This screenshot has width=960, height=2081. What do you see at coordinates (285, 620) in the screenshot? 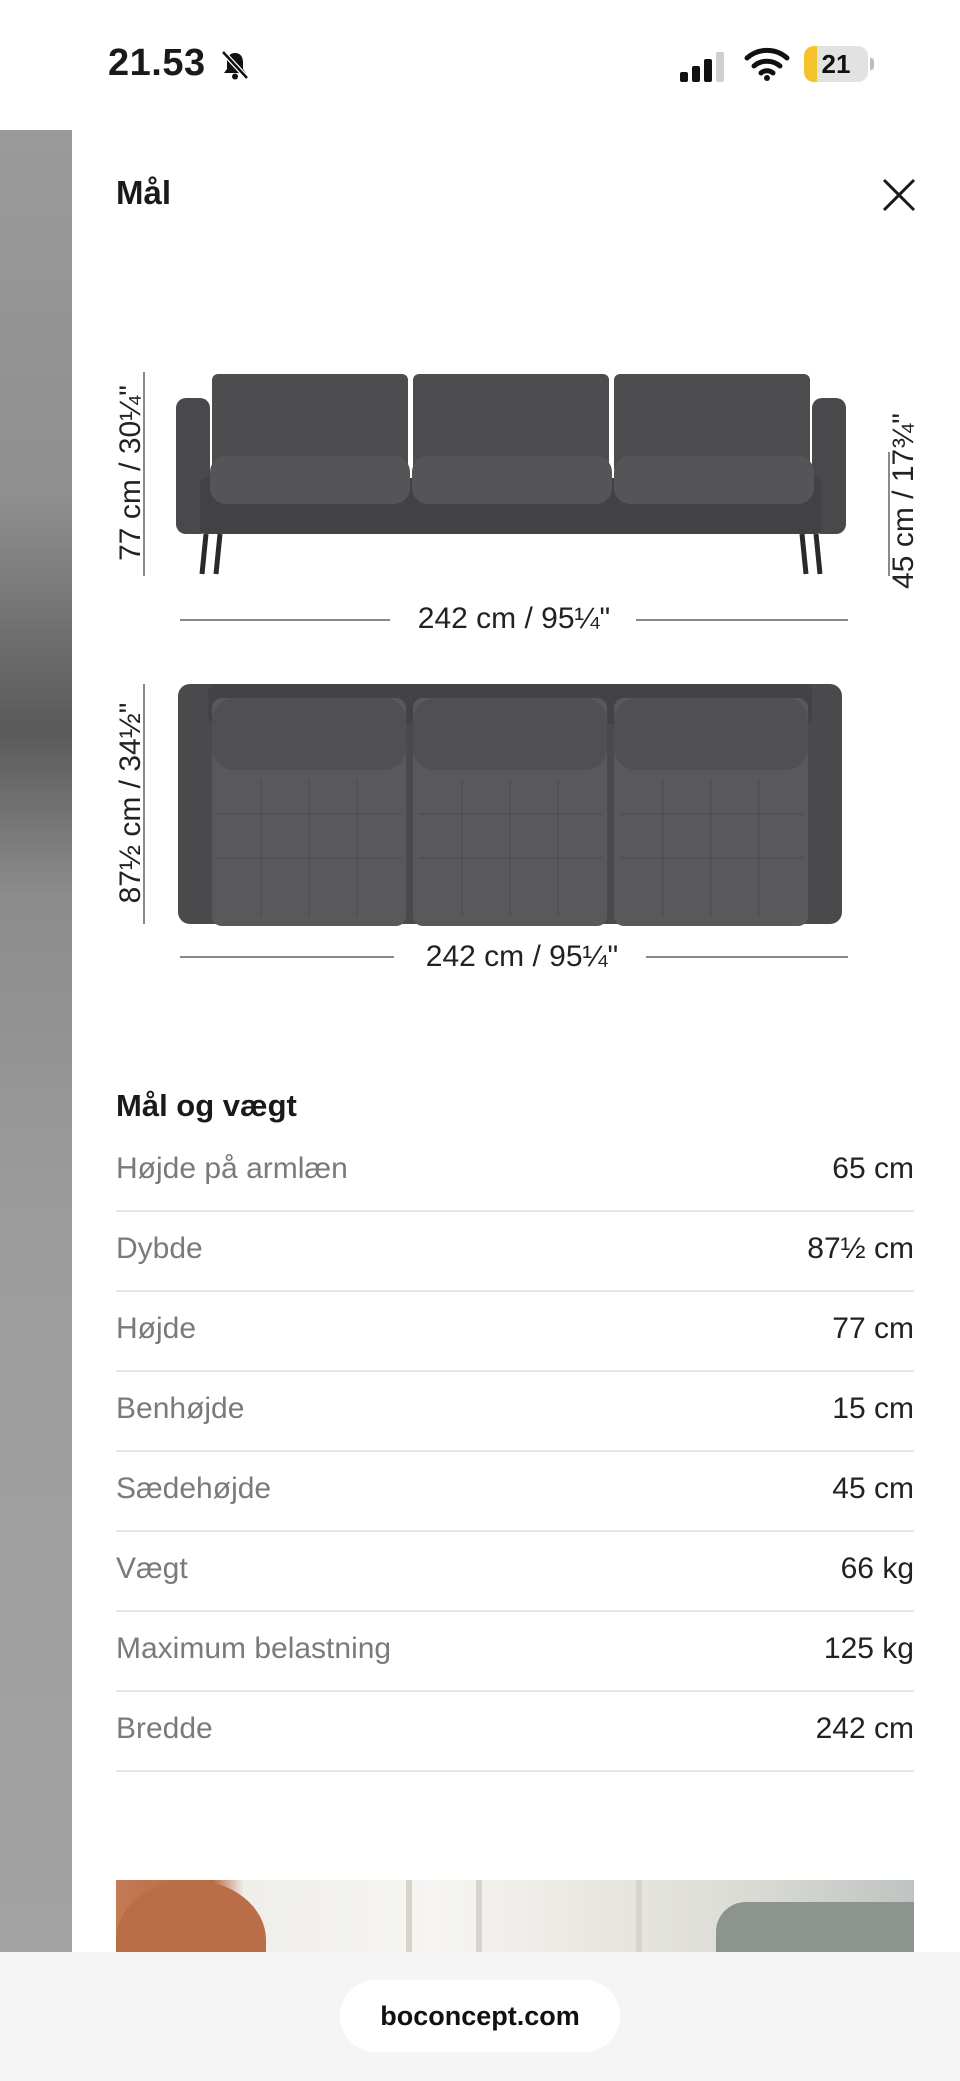
I see `front-width-line-left` at bounding box center [285, 620].